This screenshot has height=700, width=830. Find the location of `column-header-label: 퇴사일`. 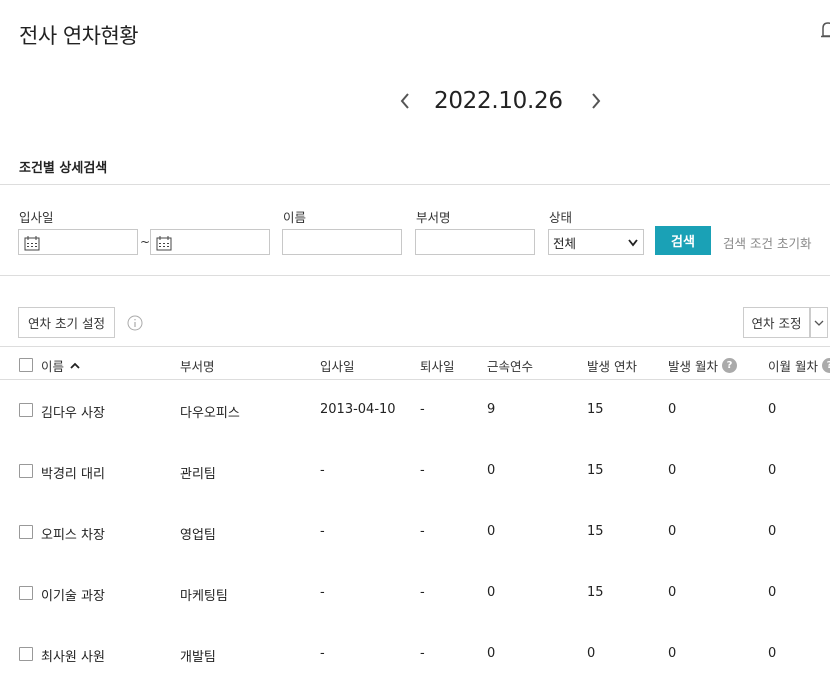

column-header-label: 퇴사일 is located at coordinates (437, 366).